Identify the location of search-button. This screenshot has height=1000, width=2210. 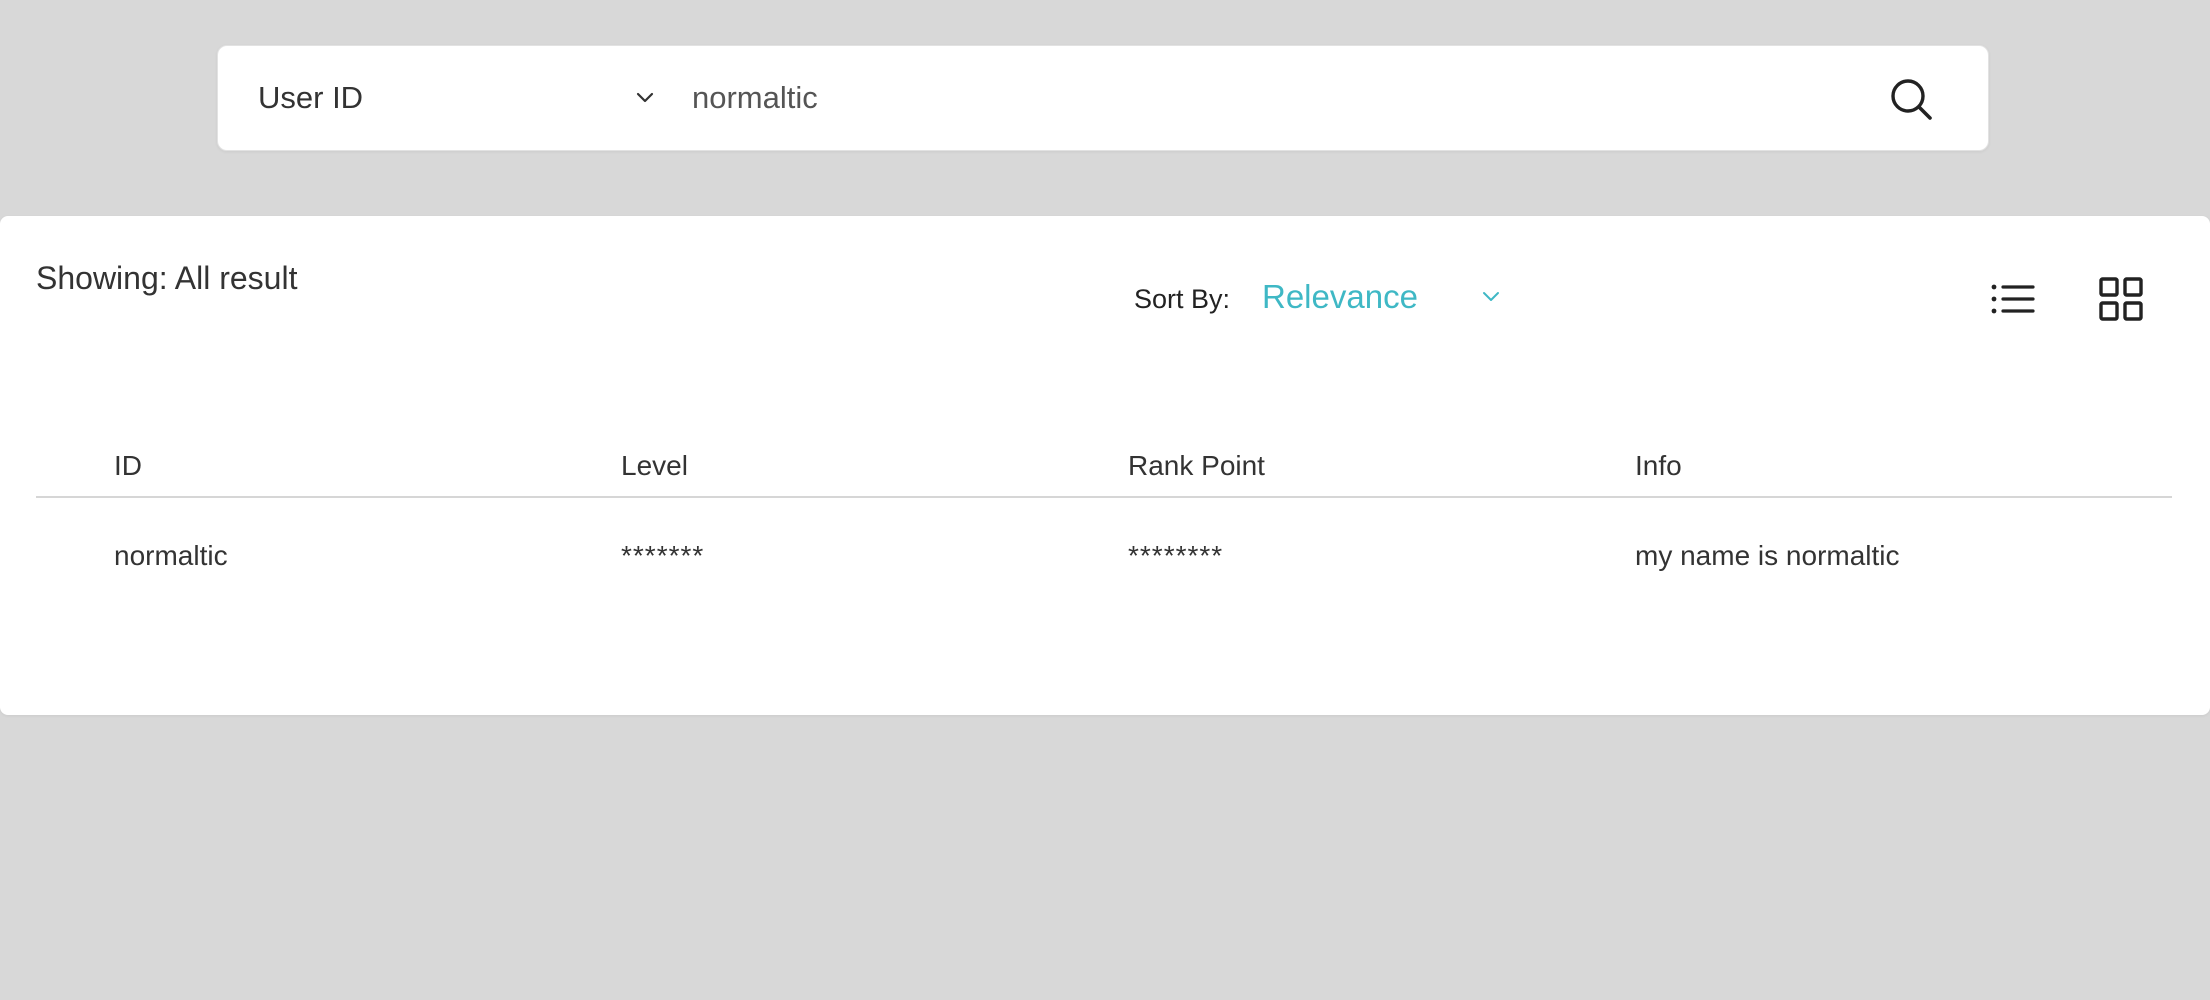
(1911, 99).